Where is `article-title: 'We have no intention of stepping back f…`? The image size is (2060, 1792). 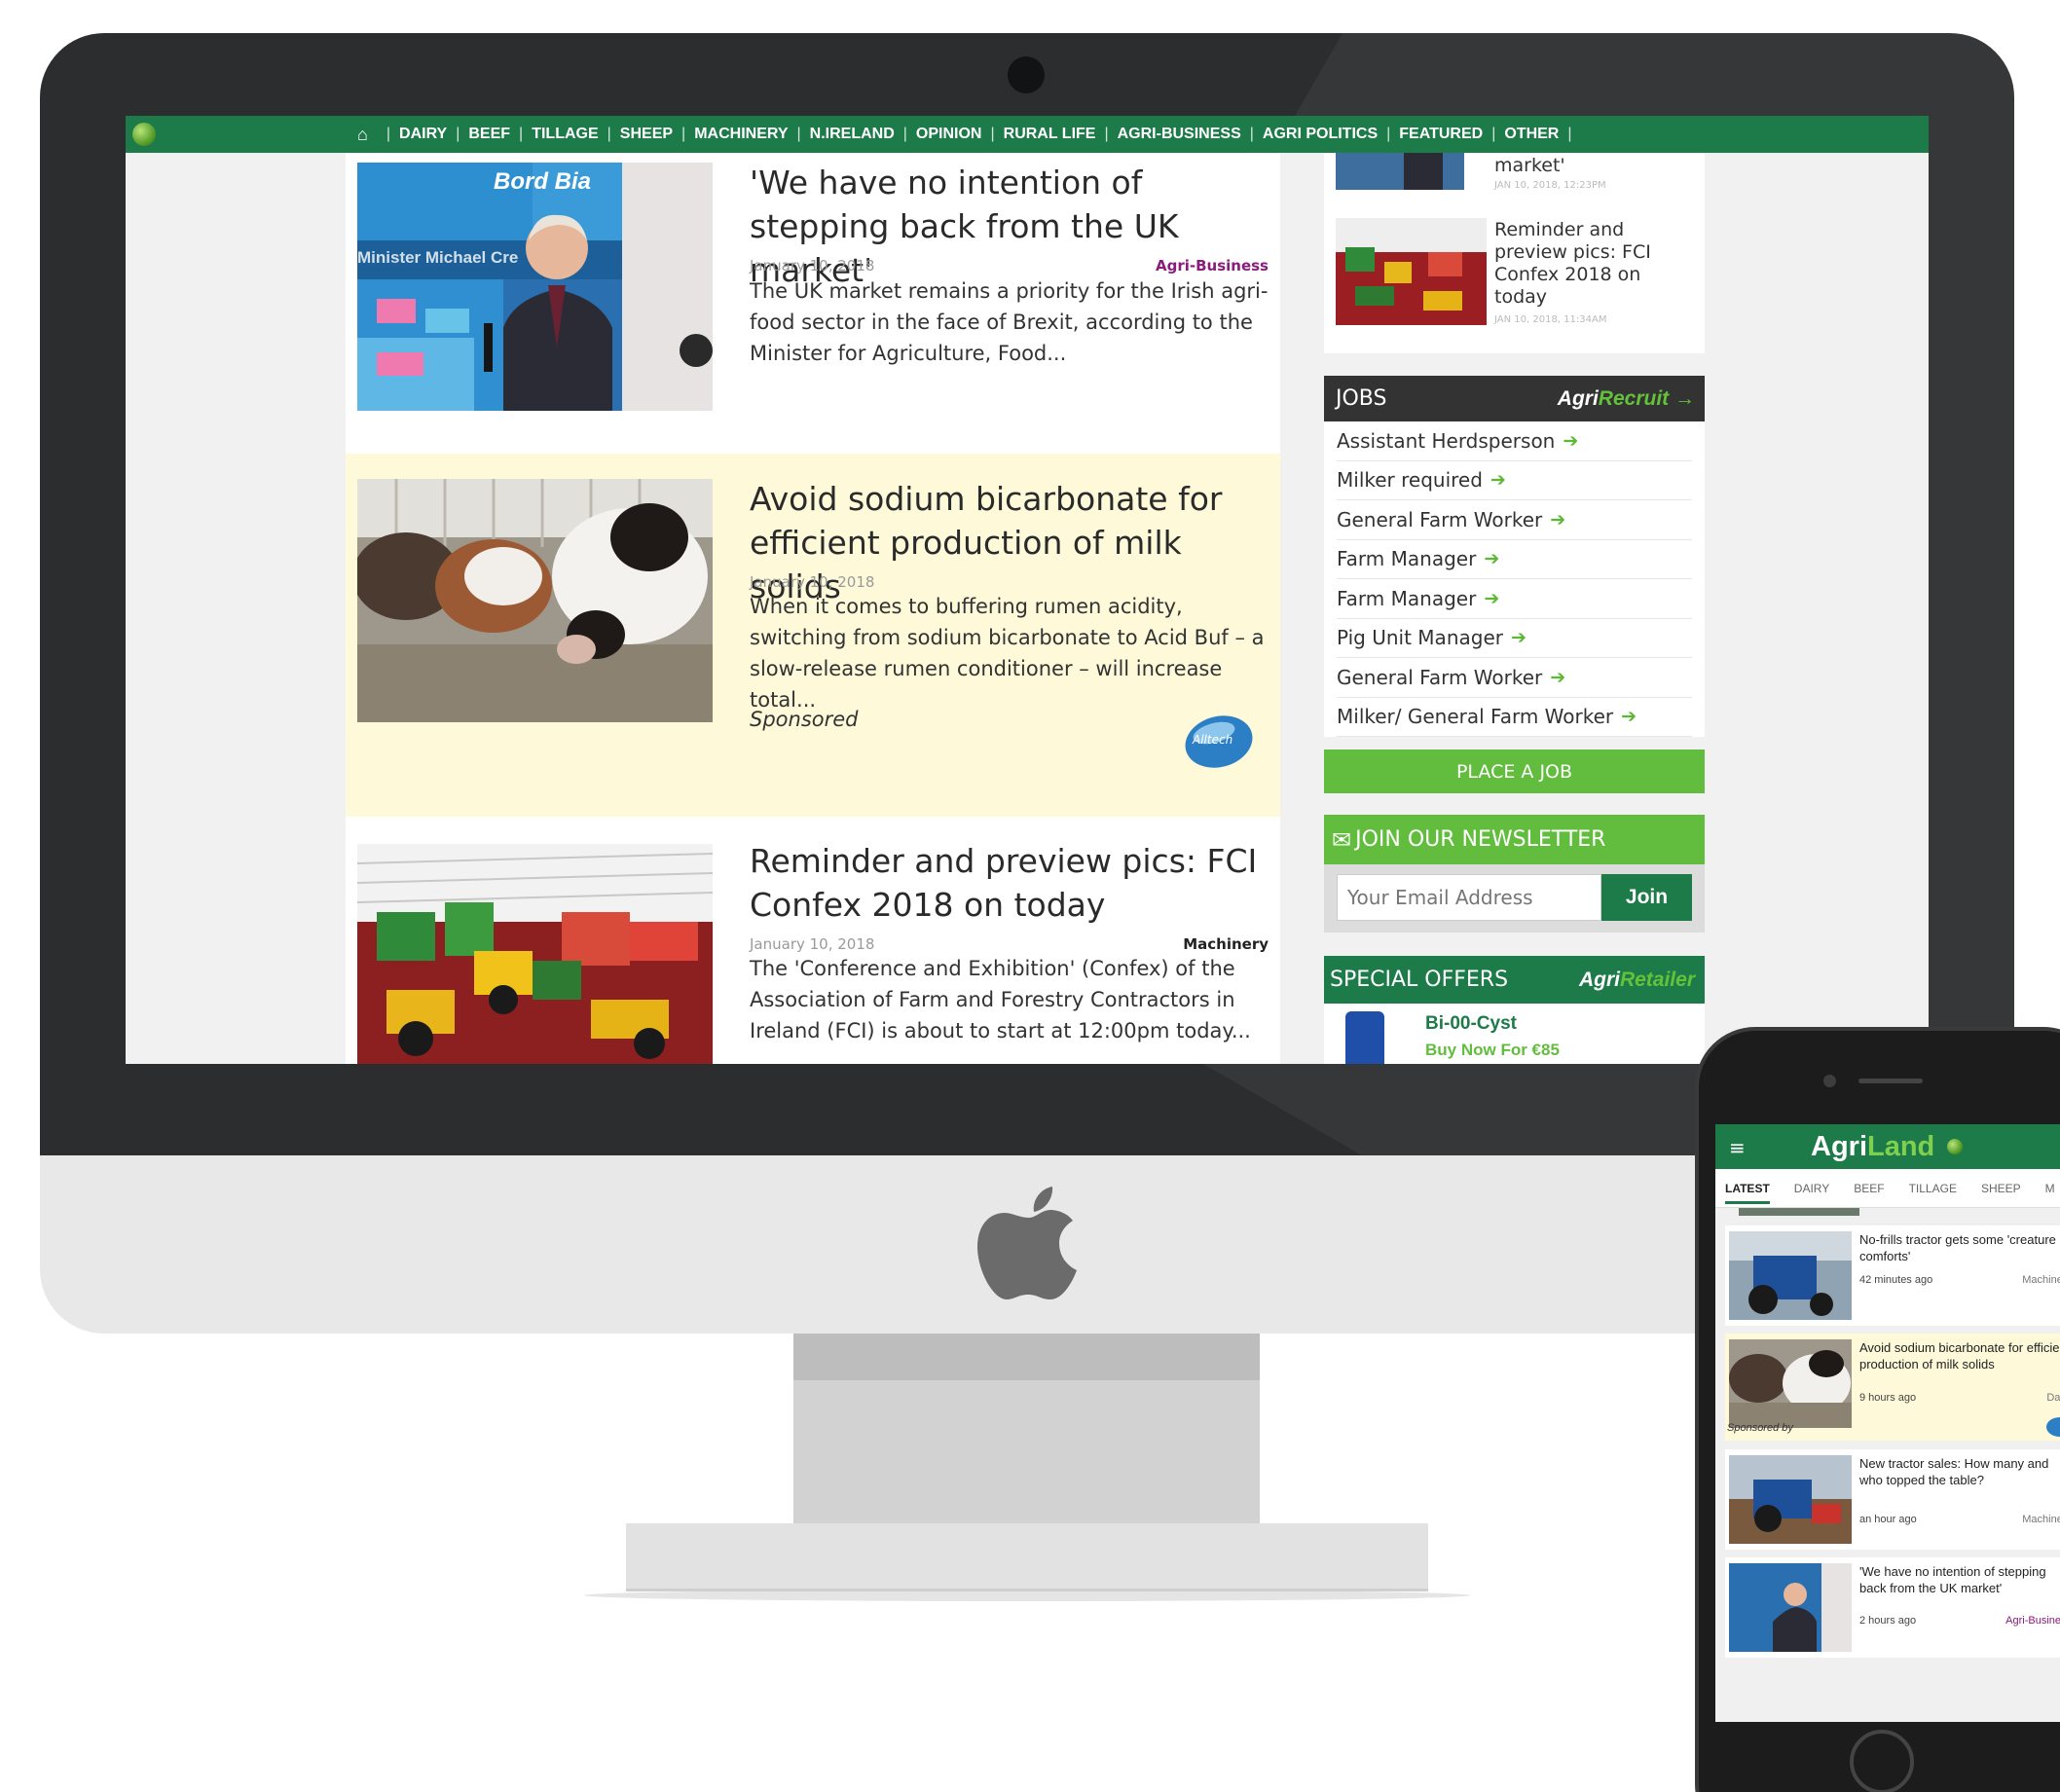
article-title: 'We have no intention of stepping back f… is located at coordinates (1959, 1579).